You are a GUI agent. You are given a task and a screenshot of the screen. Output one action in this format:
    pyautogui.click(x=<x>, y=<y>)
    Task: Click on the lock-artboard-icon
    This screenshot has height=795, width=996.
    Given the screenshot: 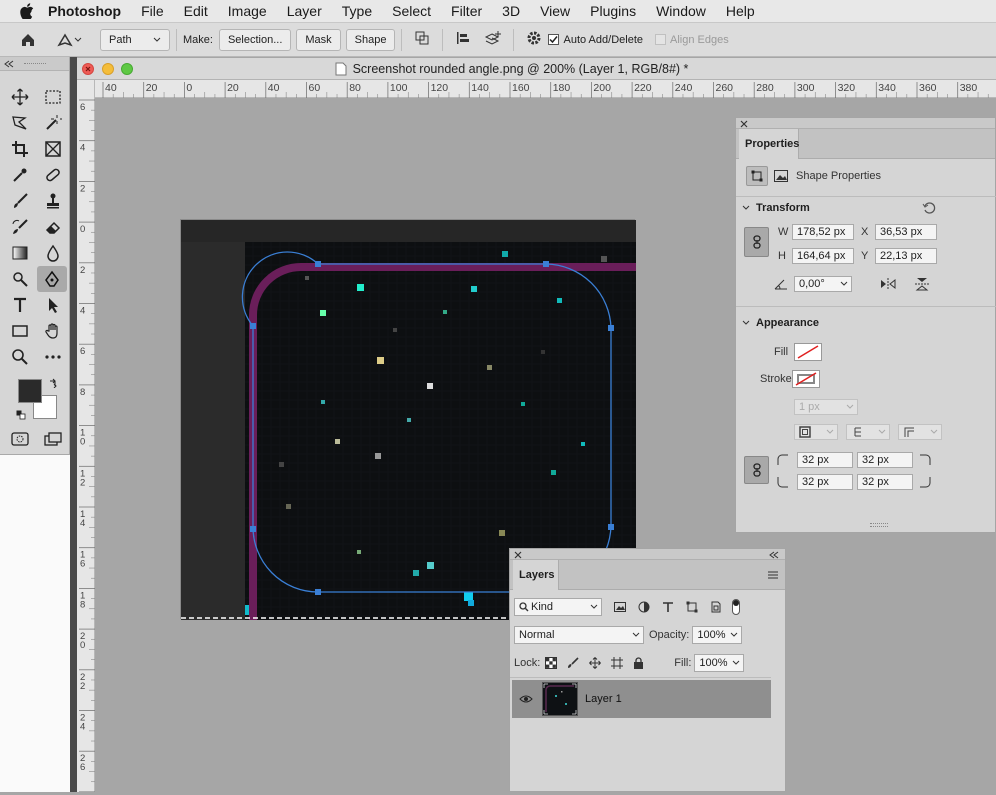 What is the action you would take?
    pyautogui.click(x=617, y=663)
    